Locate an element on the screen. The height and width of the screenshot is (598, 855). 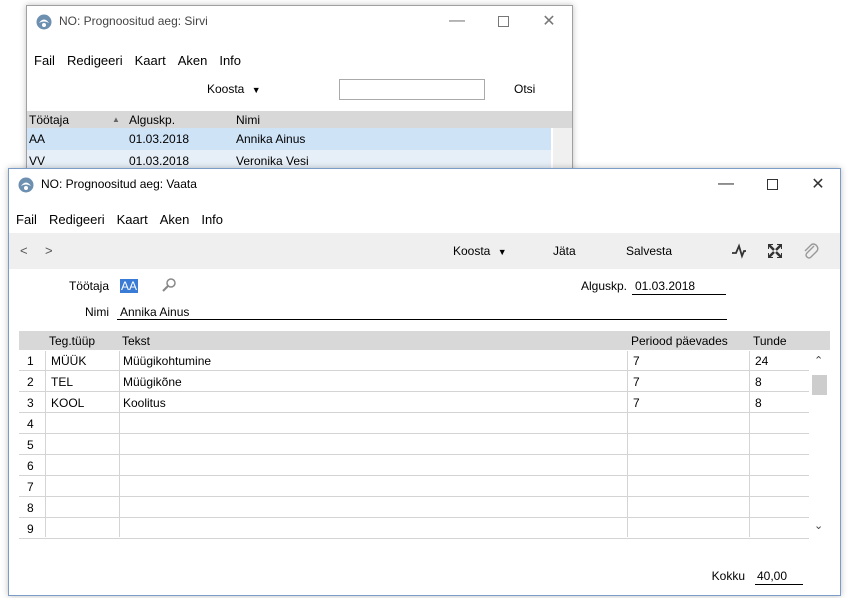
browse-table-header: Töötaja ▲ Alguskp. Nimi is located at coordinates (299, 119).